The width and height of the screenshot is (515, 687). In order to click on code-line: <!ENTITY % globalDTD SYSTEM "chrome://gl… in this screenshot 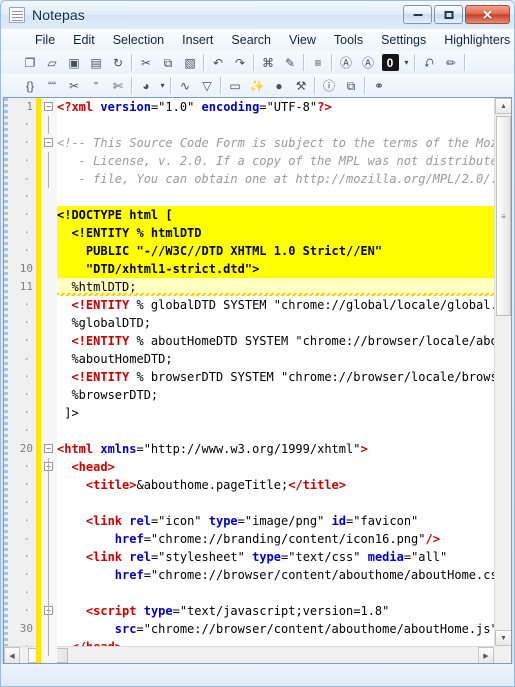, I will do `click(275, 305)`.